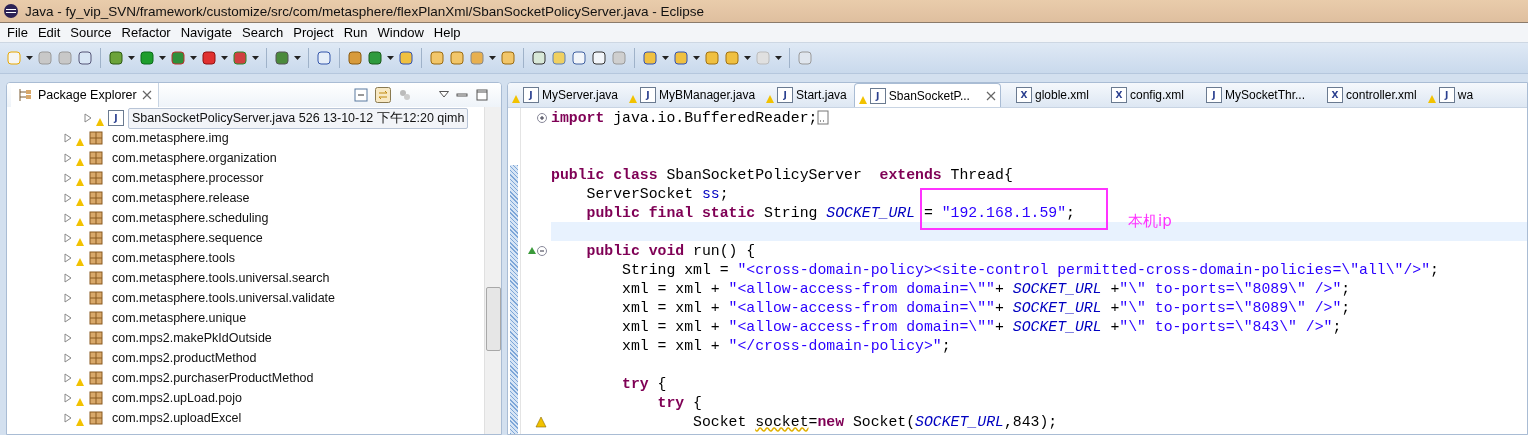 The height and width of the screenshot is (435, 1528). What do you see at coordinates (675, 269) in the screenshot?
I see `code-token: String xml =` at bounding box center [675, 269].